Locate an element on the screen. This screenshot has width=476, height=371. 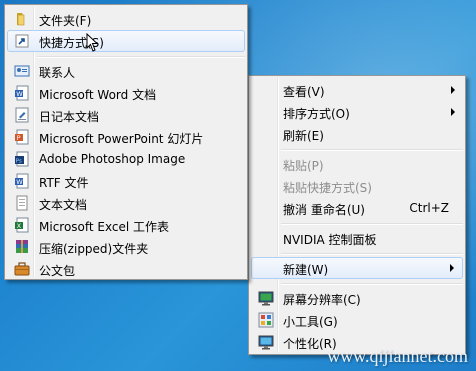
journal-document-icon is located at coordinates (22, 115).